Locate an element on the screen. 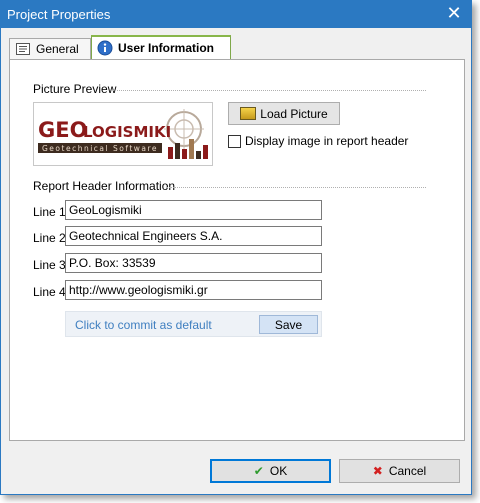 Image resolution: width=480 pixels, height=503 pixels. picture-preview-title: Picture Preview is located at coordinates (75, 89).